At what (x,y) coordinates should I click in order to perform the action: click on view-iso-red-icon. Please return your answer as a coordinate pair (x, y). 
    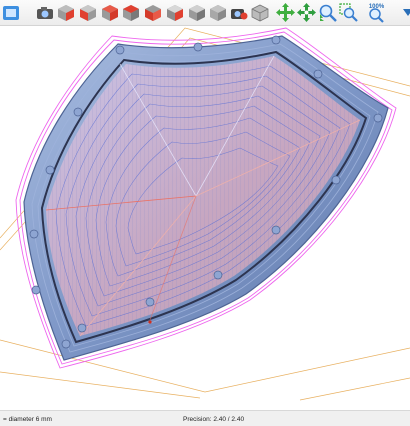
    Looking at the image, I should click on (65, 12).